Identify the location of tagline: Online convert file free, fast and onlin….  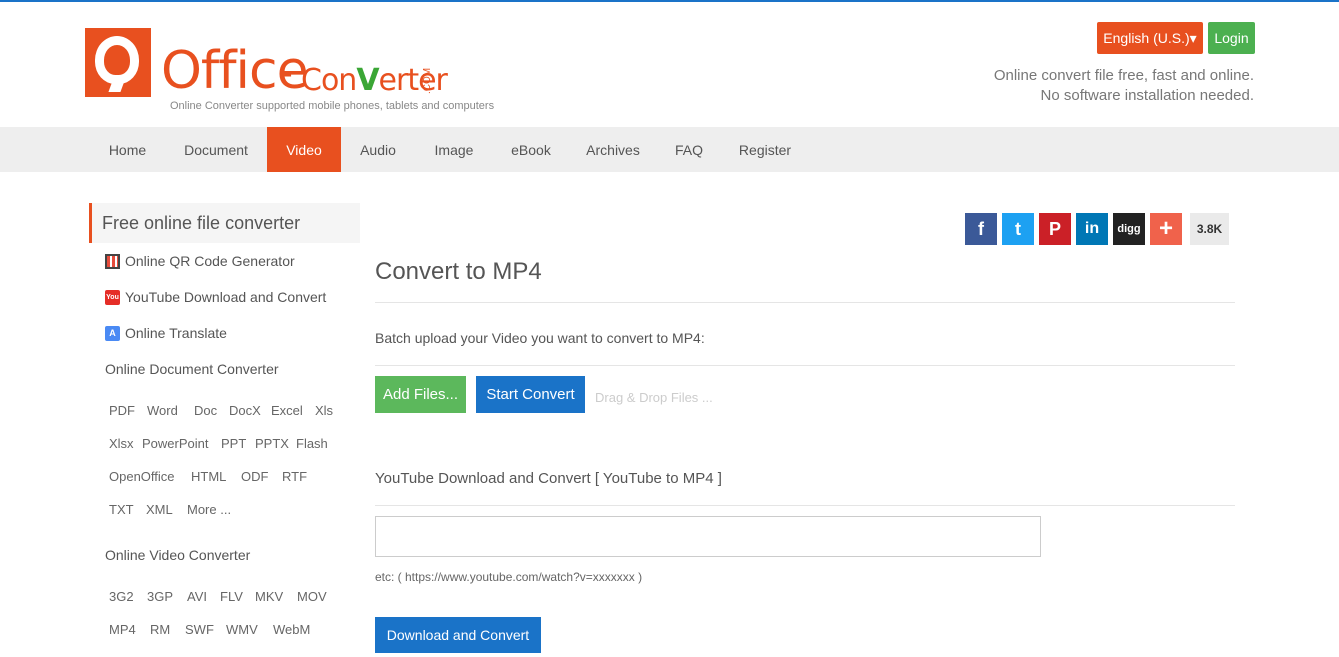
(1124, 86).